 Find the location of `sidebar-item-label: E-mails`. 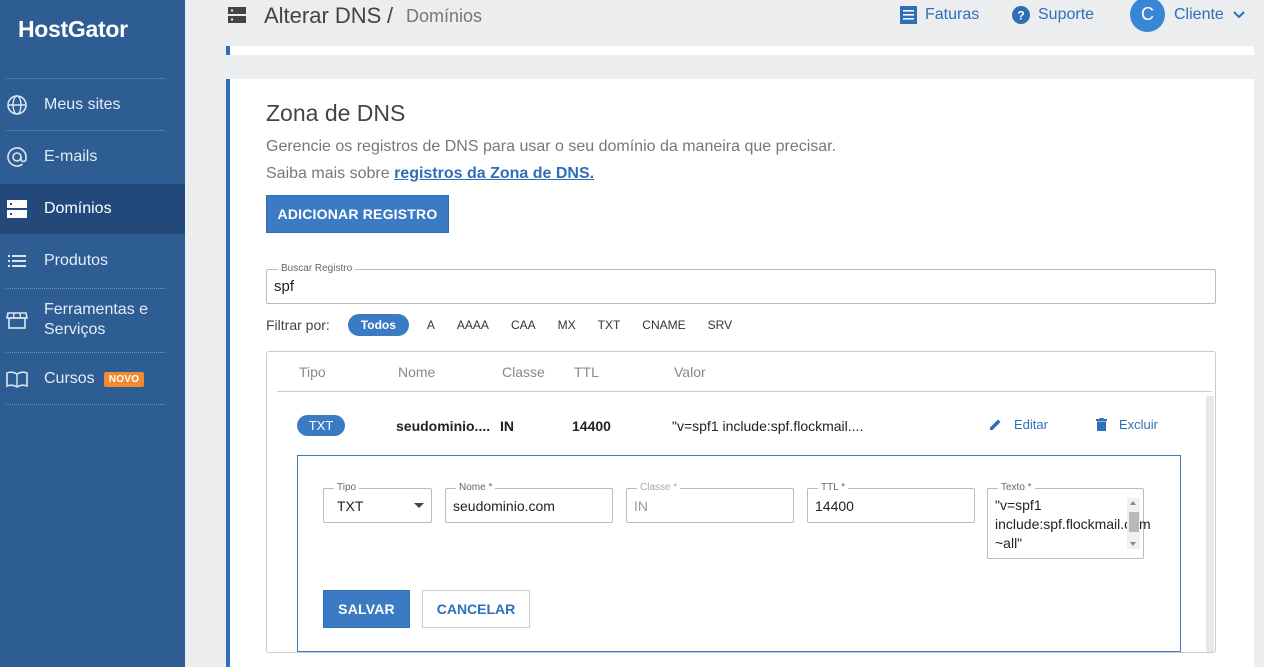

sidebar-item-label: E-mails is located at coordinates (71, 156).